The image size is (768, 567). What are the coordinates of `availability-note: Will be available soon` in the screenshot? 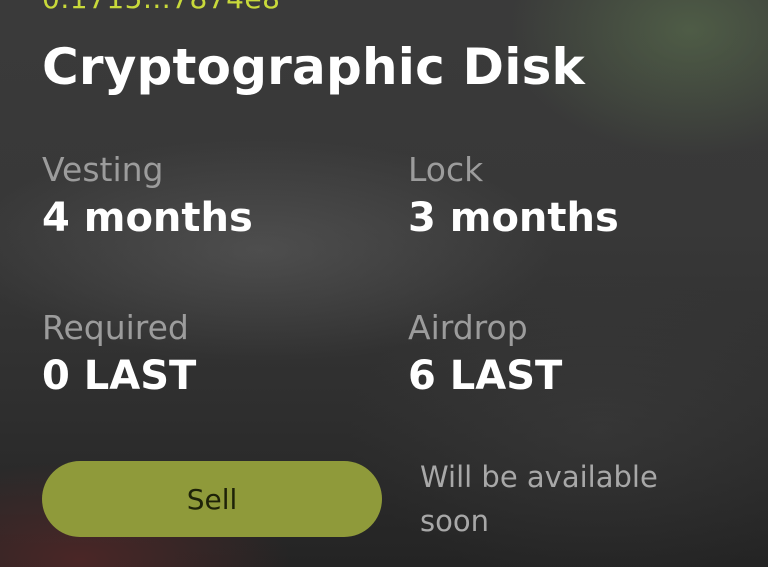 It's located at (539, 499).